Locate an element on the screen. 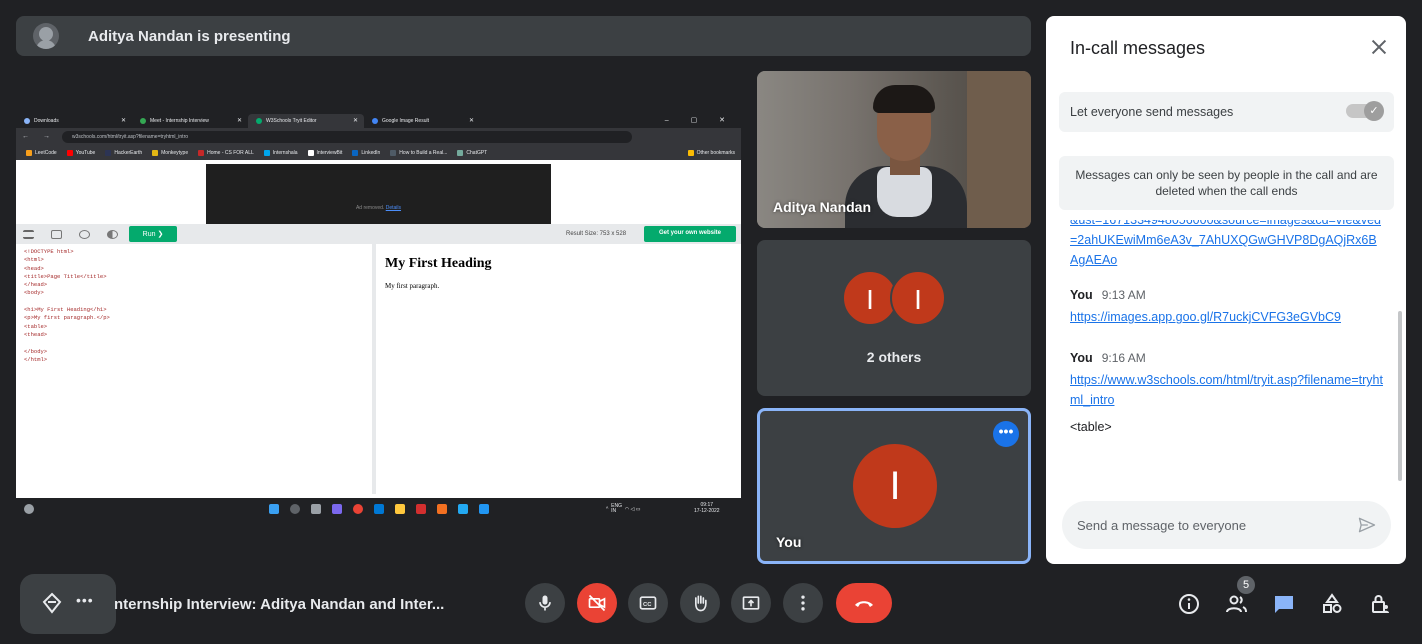  message-text: <table> is located at coordinates (1091, 427).